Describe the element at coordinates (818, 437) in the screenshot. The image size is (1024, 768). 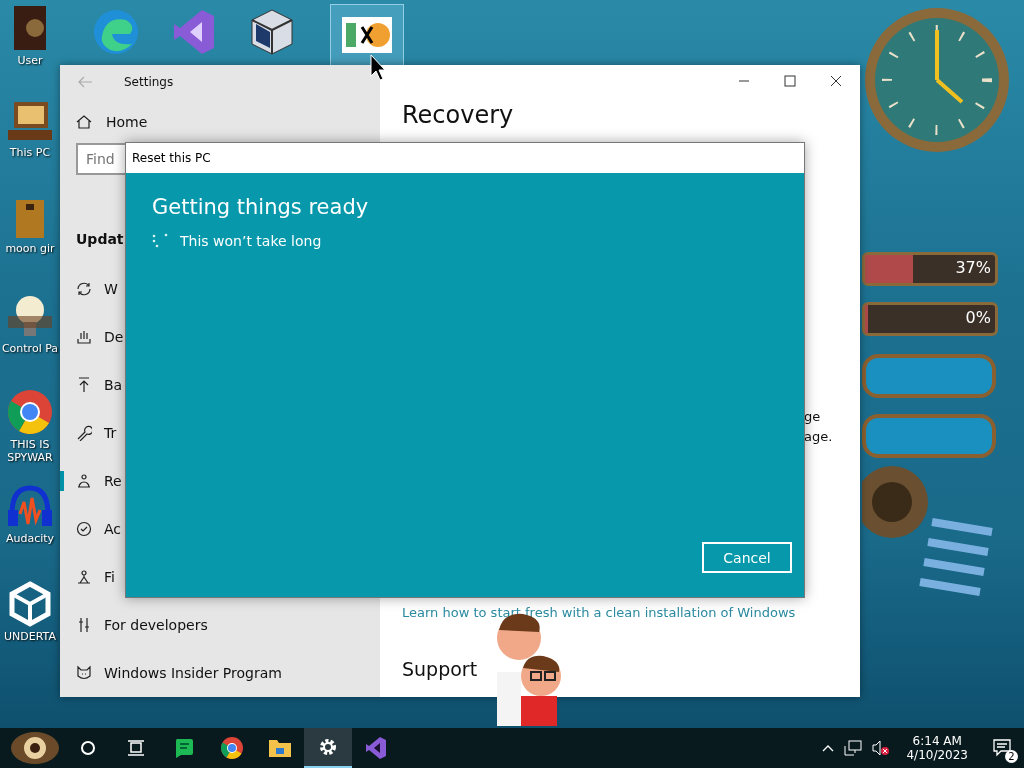
I see `description-text: age.` at that location.